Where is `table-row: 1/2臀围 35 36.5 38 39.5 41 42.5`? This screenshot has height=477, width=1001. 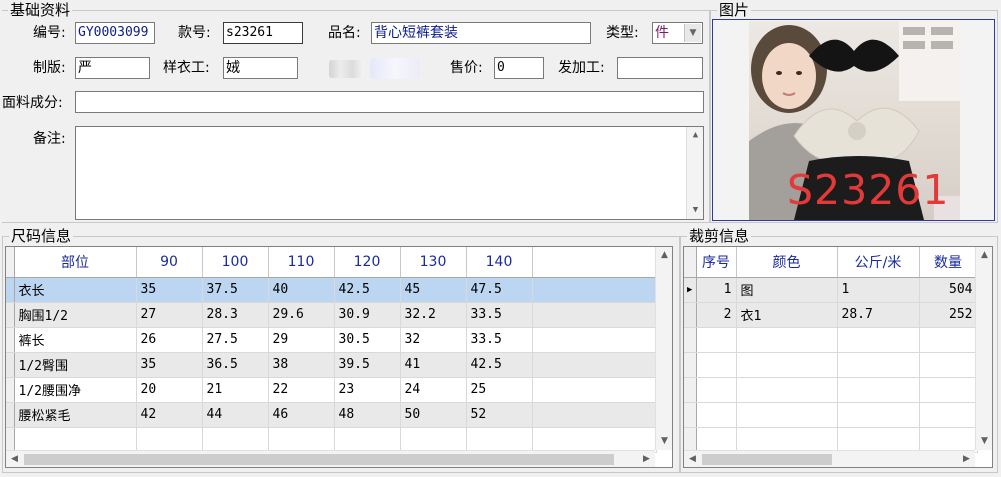
table-row: 1/2臀围 35 36.5 38 39.5 41 42.5 is located at coordinates (331, 365).